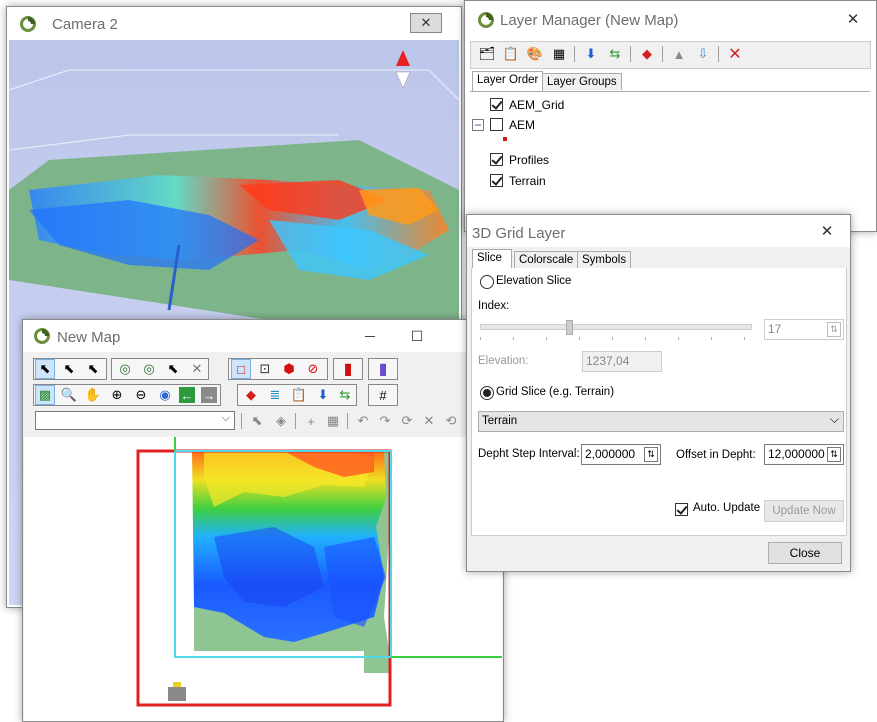  I want to click on reset-icon: ⟲, so click(451, 421).